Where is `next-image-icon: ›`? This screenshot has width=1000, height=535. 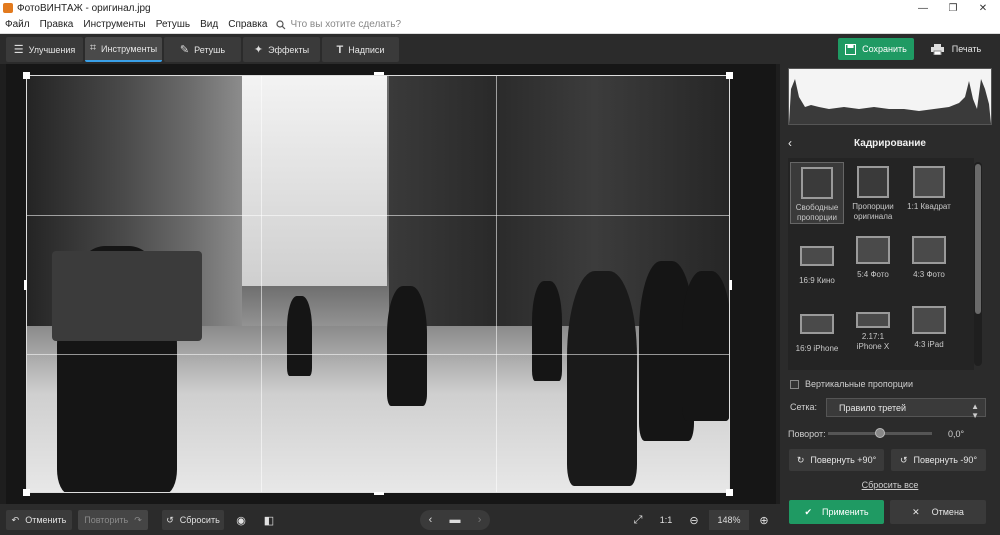 next-image-icon: › is located at coordinates (480, 520).